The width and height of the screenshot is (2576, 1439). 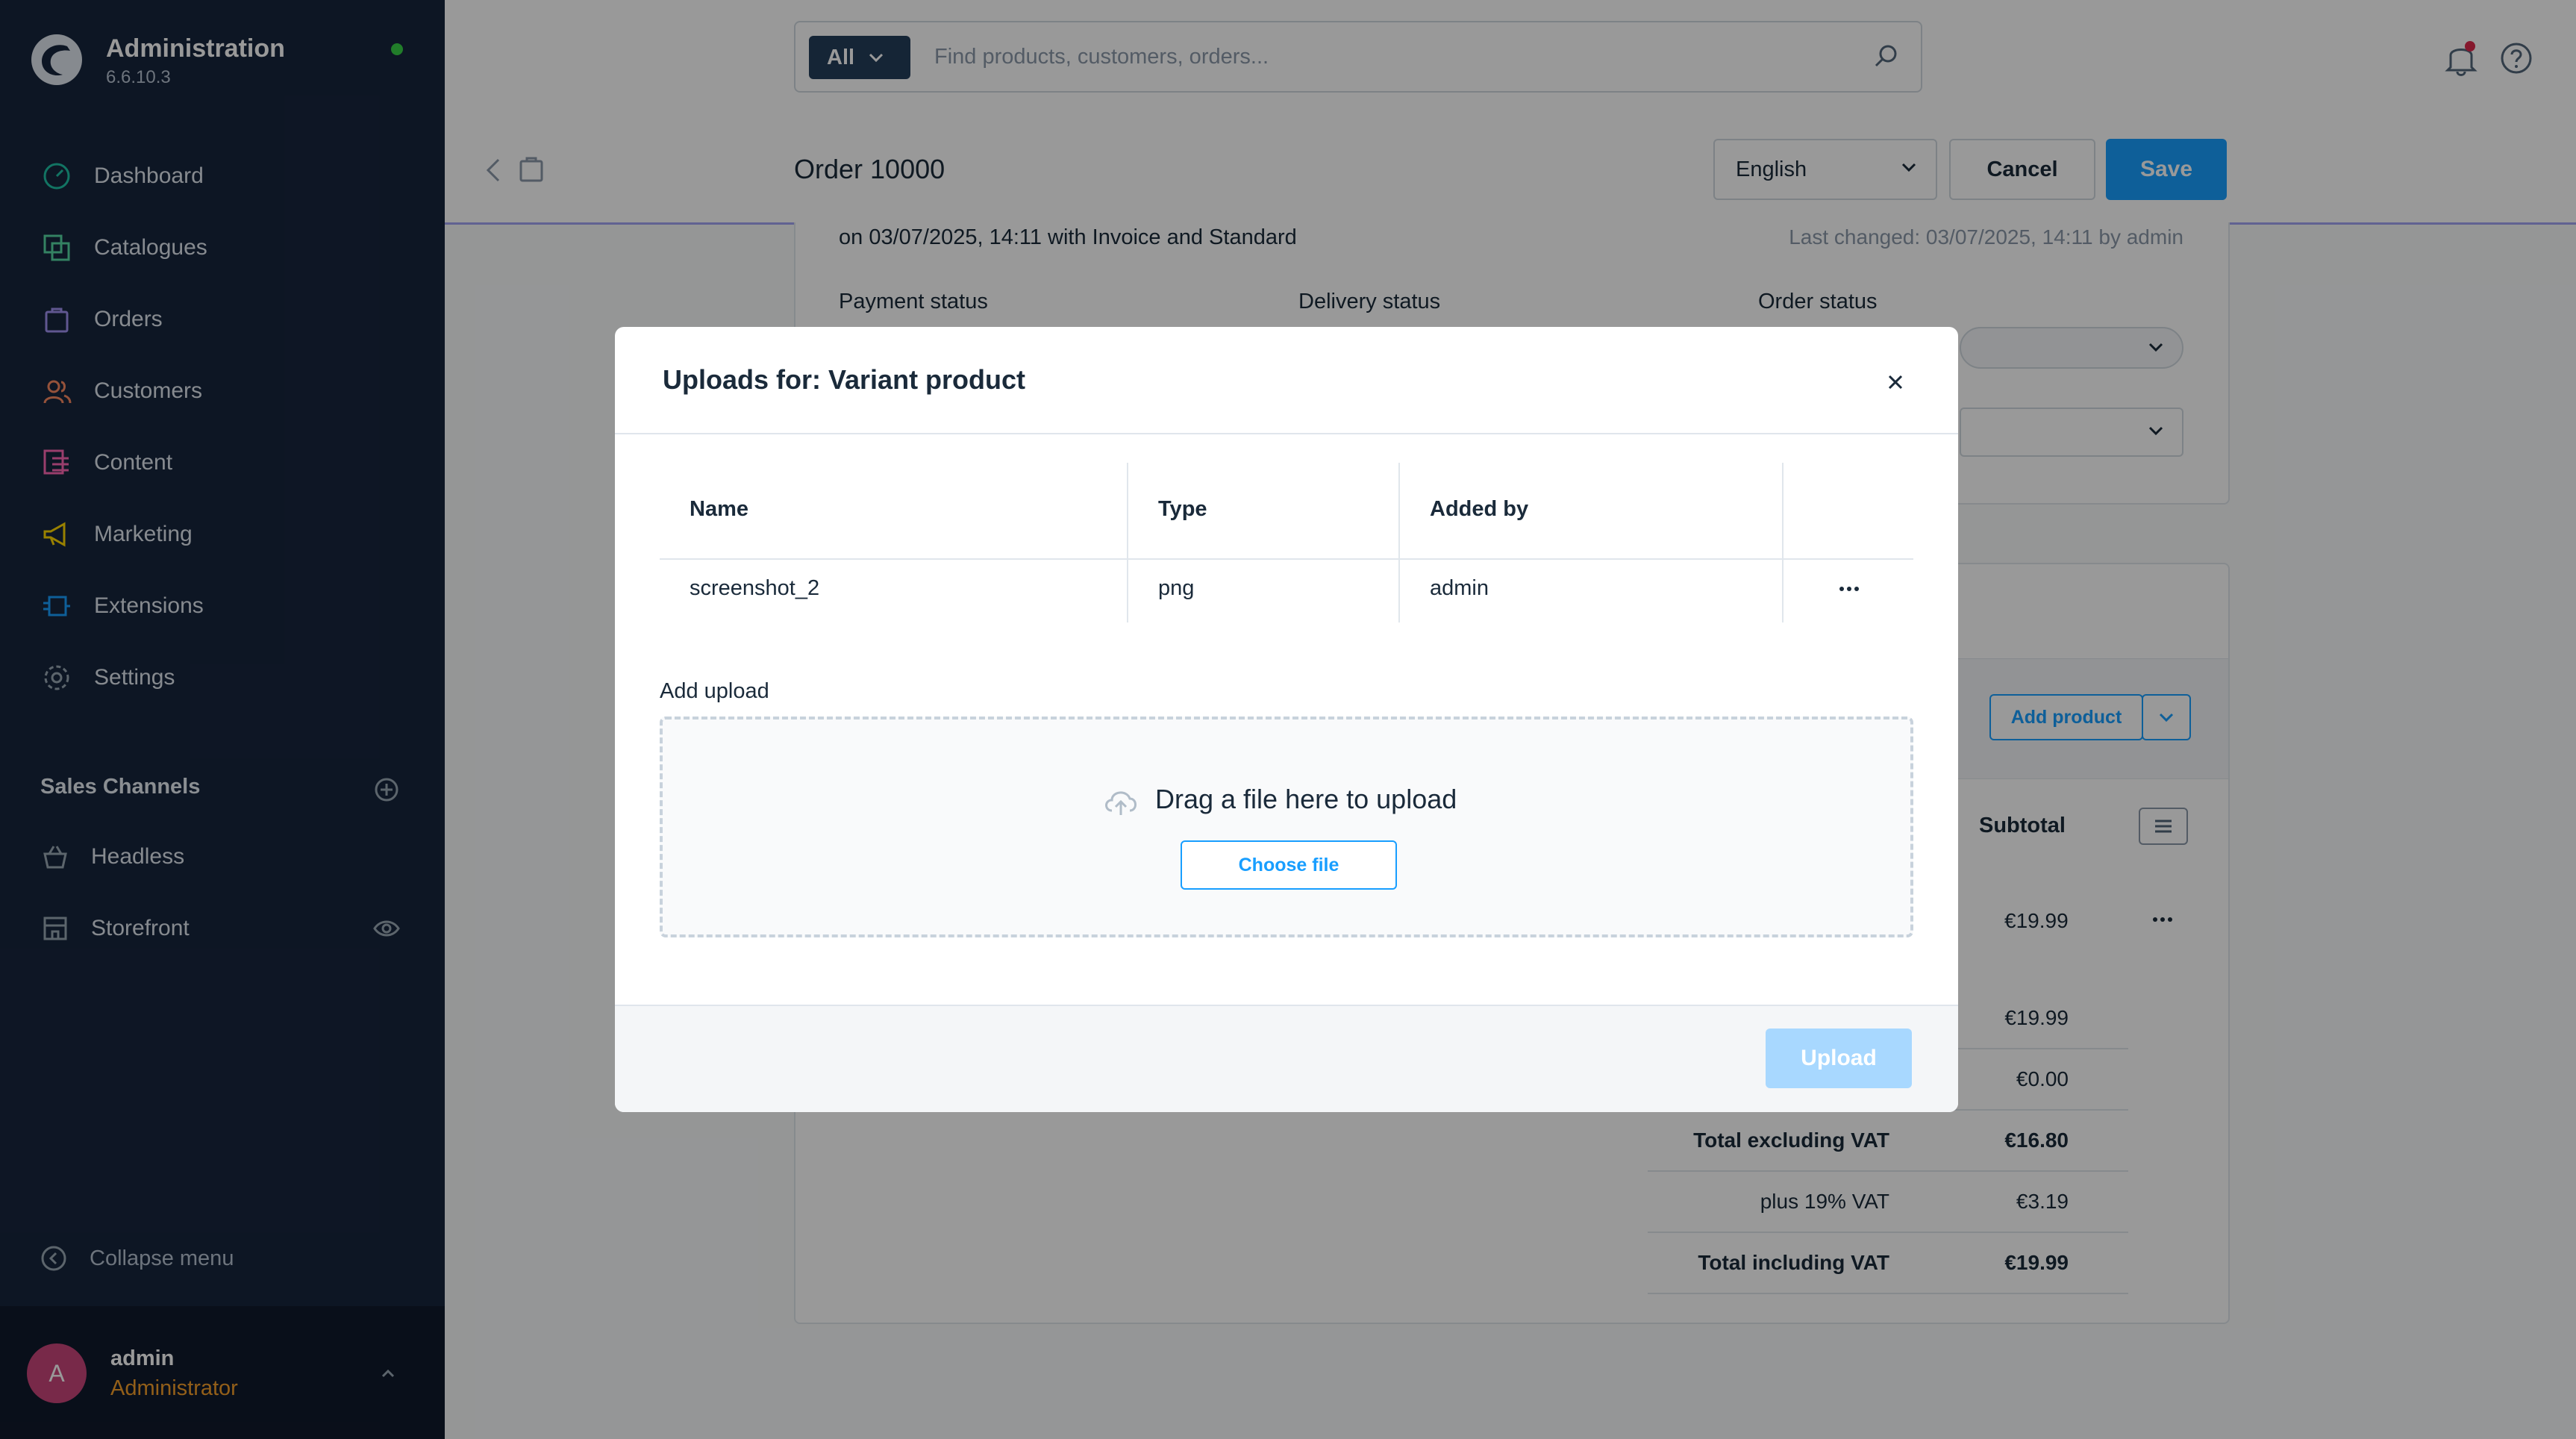 What do you see at coordinates (755, 588) in the screenshot?
I see `upload-name: screenshot_2` at bounding box center [755, 588].